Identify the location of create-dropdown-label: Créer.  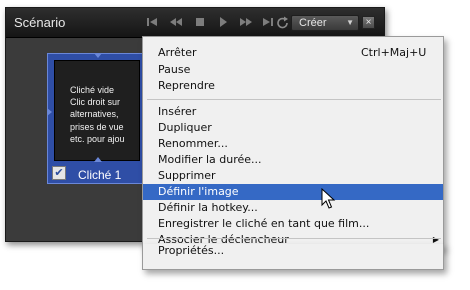
(313, 23).